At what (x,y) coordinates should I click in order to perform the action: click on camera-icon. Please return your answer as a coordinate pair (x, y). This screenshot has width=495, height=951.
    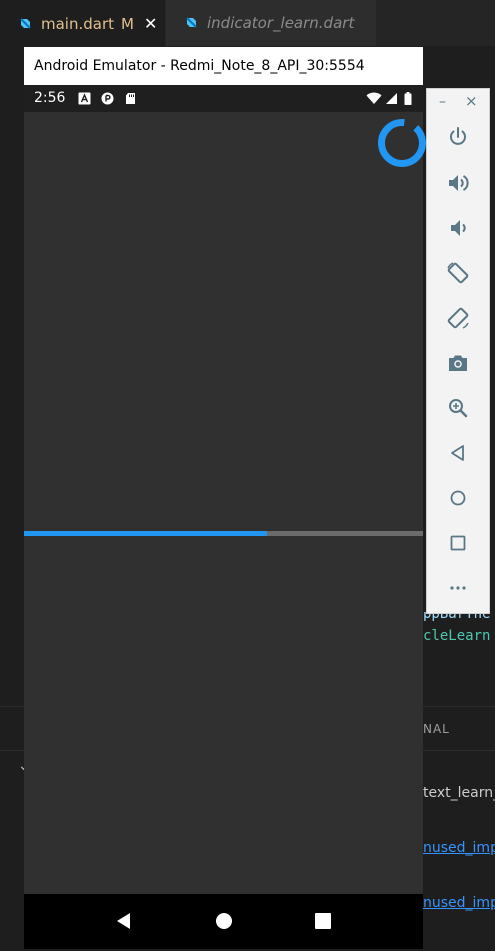
    Looking at the image, I should click on (458, 363).